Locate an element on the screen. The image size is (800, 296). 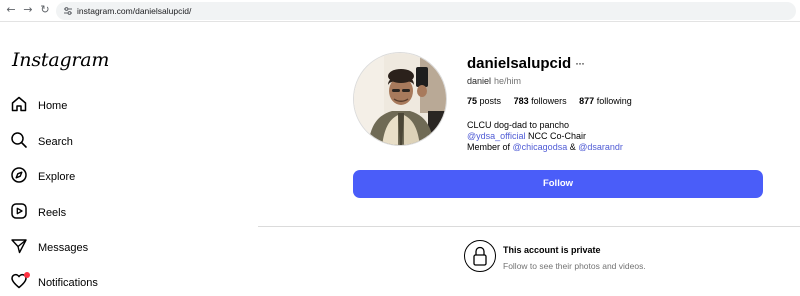
posts-count: 75 is located at coordinates (472, 101).